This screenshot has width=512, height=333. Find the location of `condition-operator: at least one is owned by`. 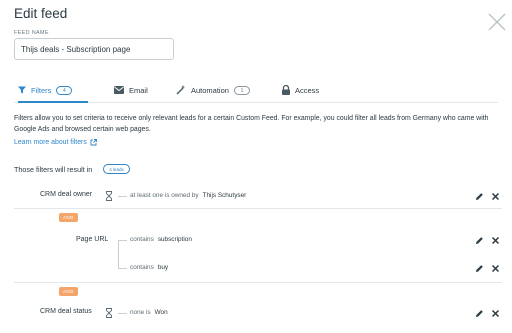

condition-operator: at least one is owned by is located at coordinates (164, 195).